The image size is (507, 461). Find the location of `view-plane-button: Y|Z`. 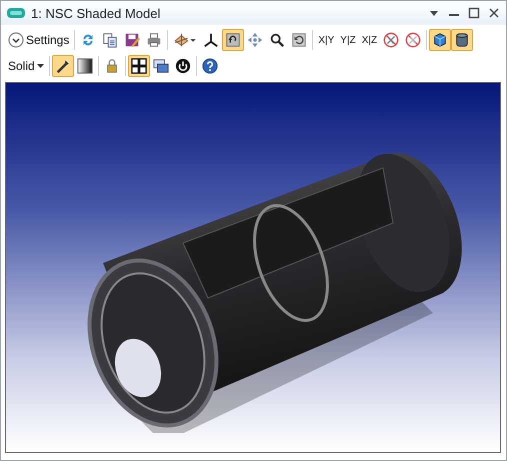

view-plane-button: Y|Z is located at coordinates (348, 40).